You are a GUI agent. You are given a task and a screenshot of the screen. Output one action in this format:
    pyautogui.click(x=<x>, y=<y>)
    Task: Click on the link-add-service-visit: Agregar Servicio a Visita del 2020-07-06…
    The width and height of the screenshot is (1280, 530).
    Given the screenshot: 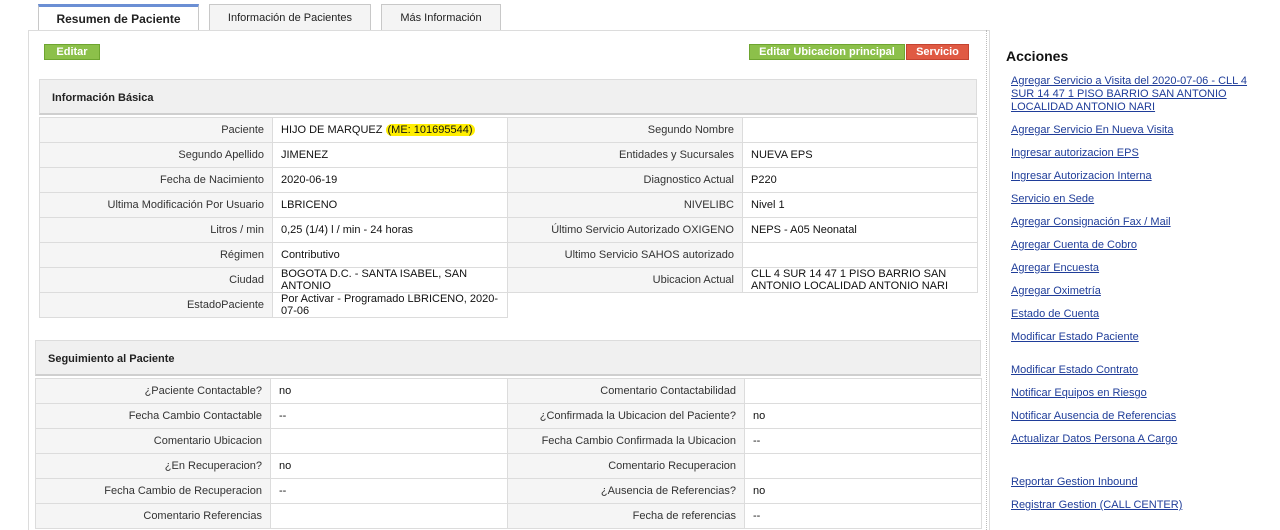 What is the action you would take?
    pyautogui.click(x=1131, y=94)
    